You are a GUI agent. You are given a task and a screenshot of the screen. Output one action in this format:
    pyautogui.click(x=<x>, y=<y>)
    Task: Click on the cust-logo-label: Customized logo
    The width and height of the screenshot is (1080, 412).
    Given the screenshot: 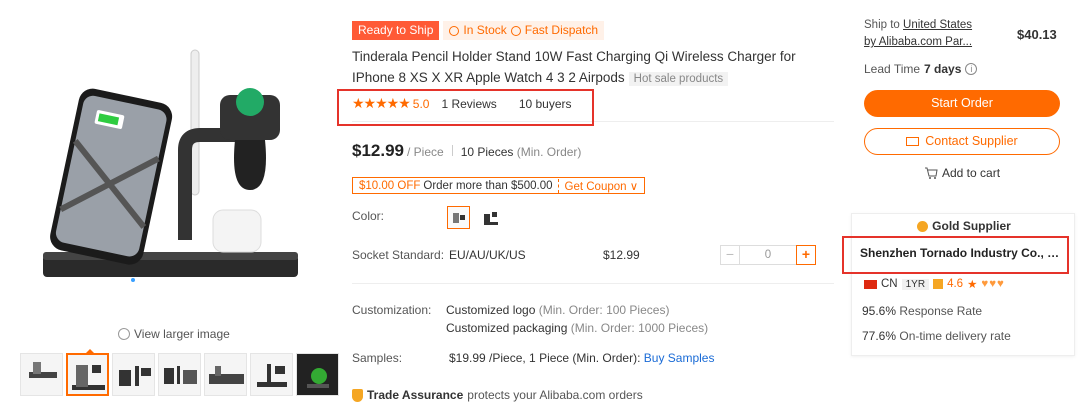 What is the action you would take?
    pyautogui.click(x=491, y=310)
    